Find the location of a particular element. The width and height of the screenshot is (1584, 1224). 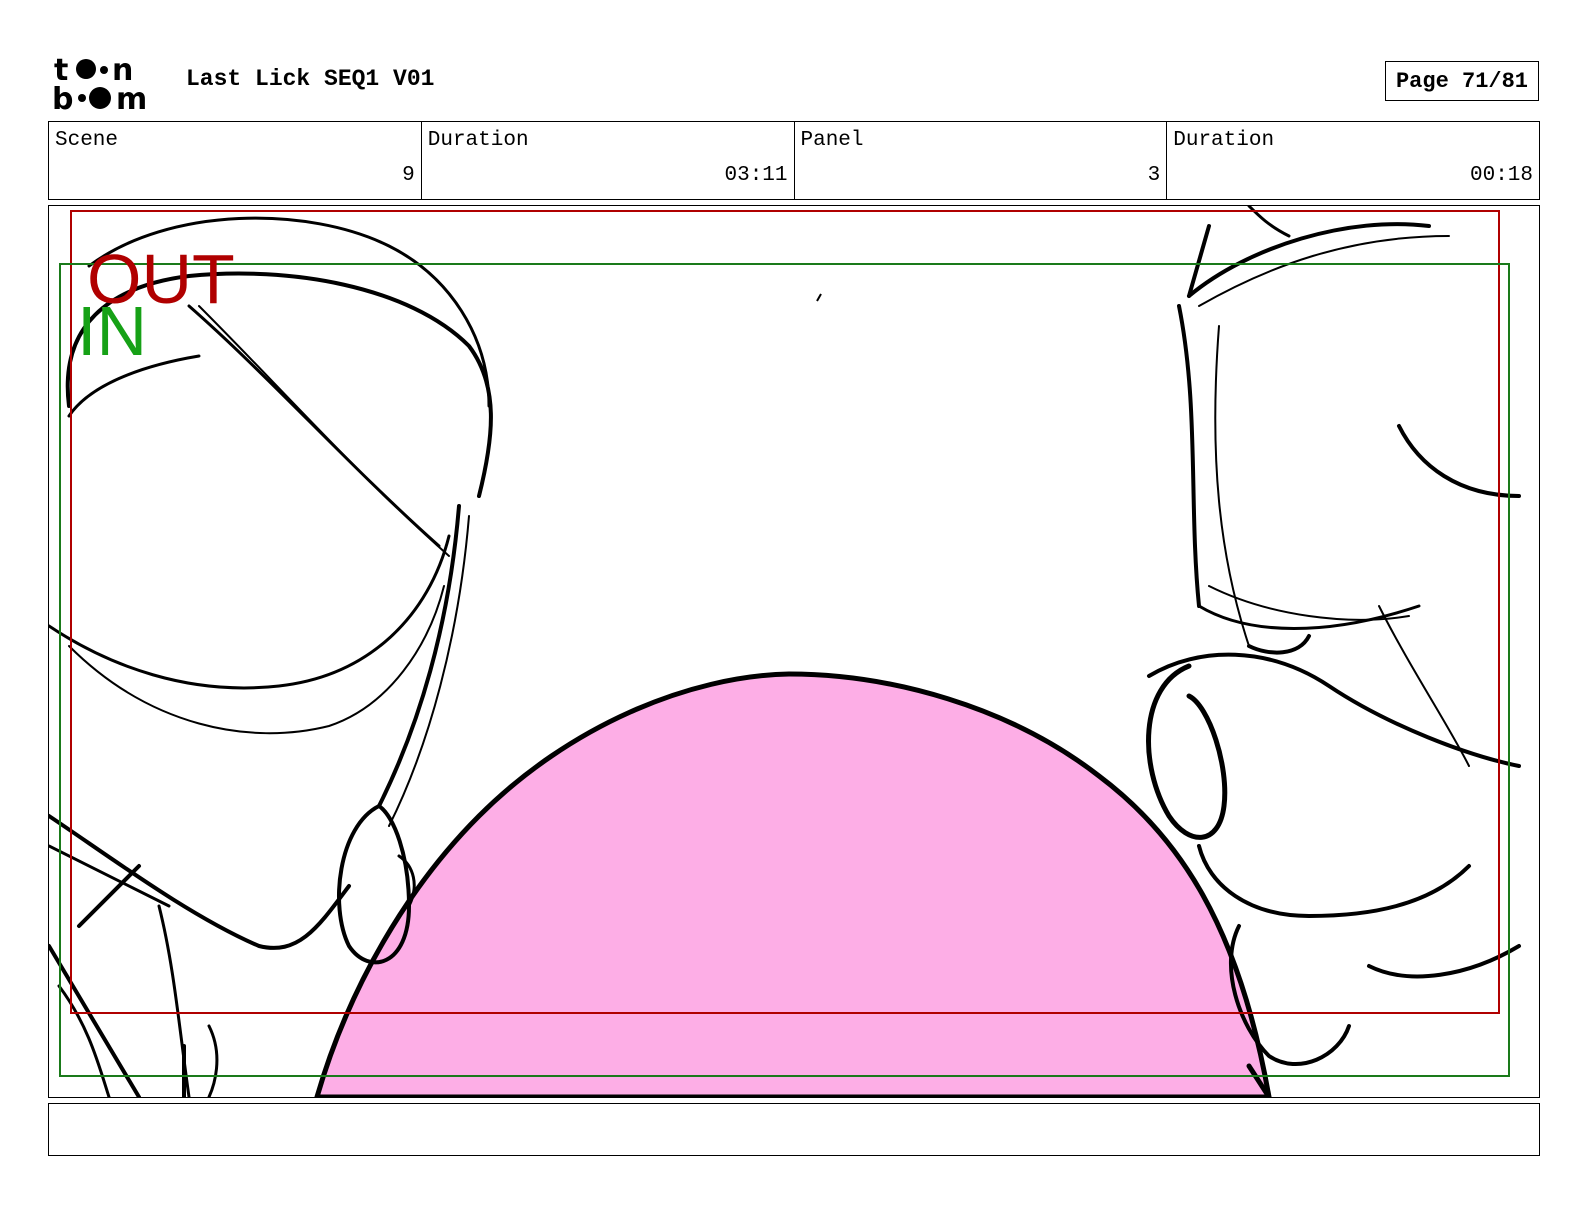

svg-text: m is located at coordinates (131, 97).